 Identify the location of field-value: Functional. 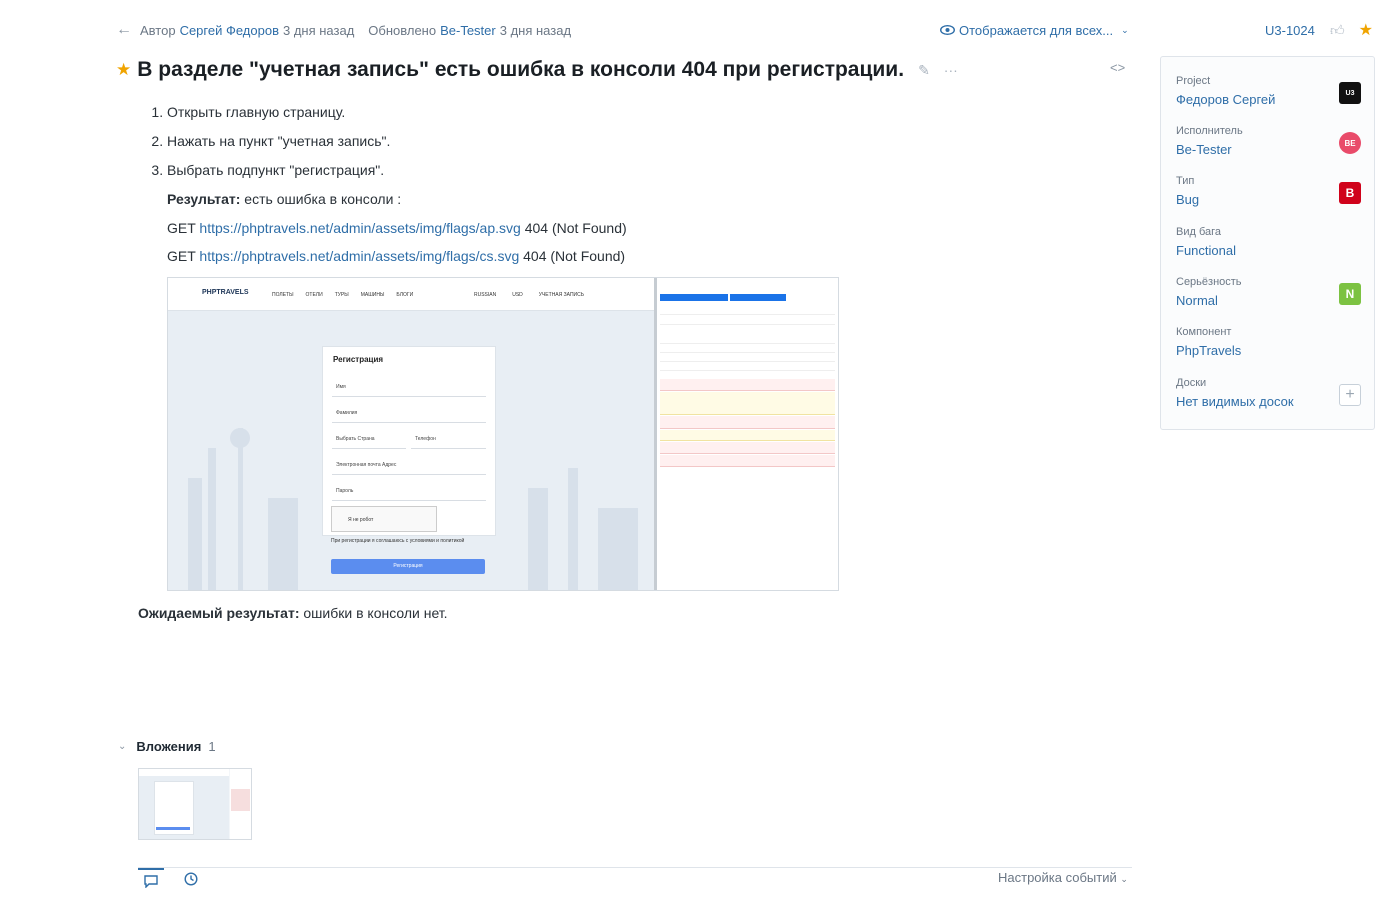
(1271, 250).